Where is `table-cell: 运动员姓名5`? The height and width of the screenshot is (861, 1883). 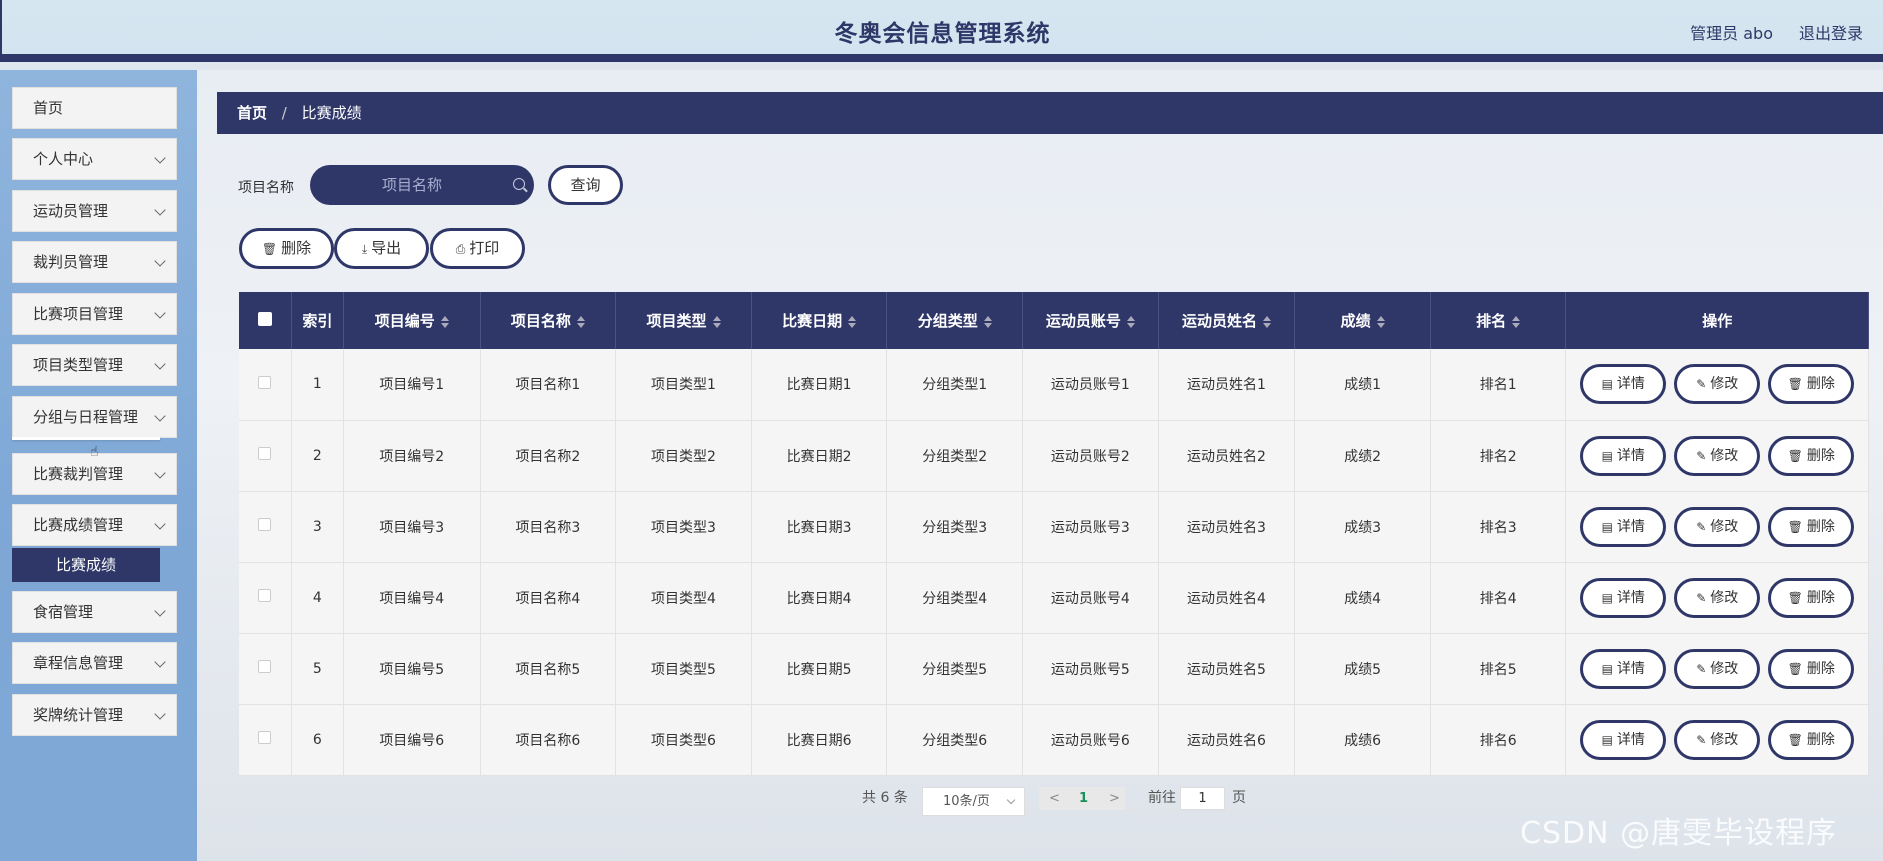 table-cell: 运动员姓名5 is located at coordinates (1227, 669).